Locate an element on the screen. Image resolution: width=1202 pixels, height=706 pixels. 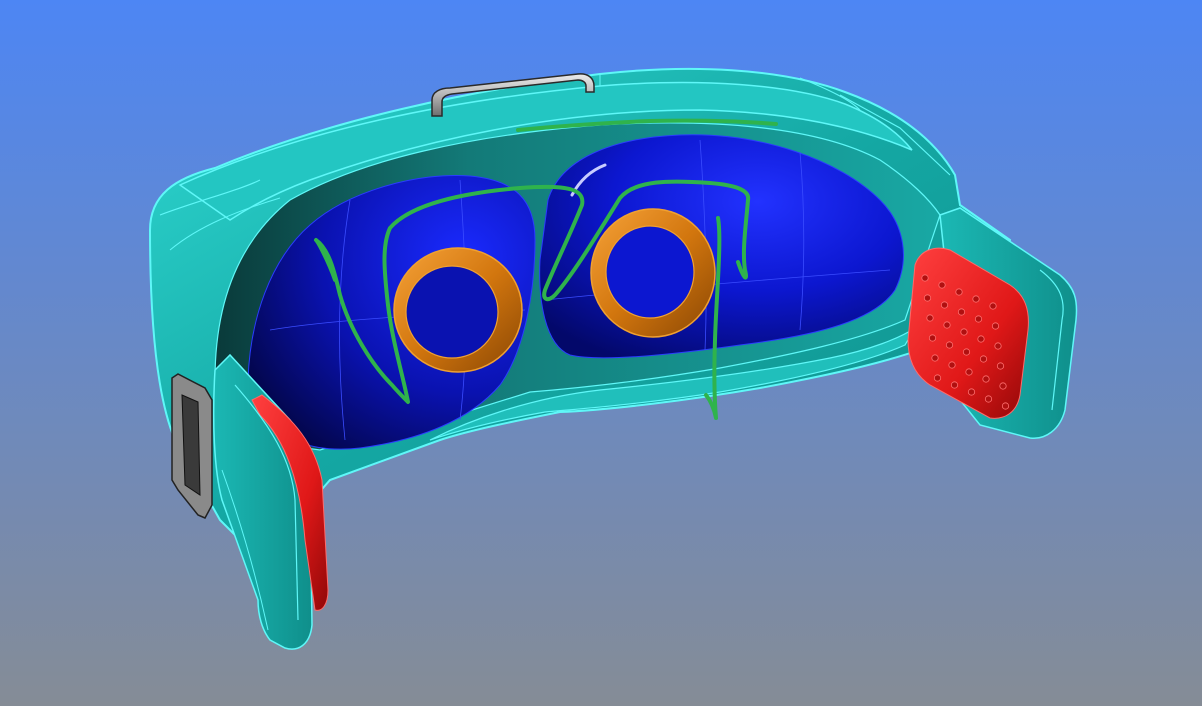
side-clip-slot is located at coordinates (191, 445).